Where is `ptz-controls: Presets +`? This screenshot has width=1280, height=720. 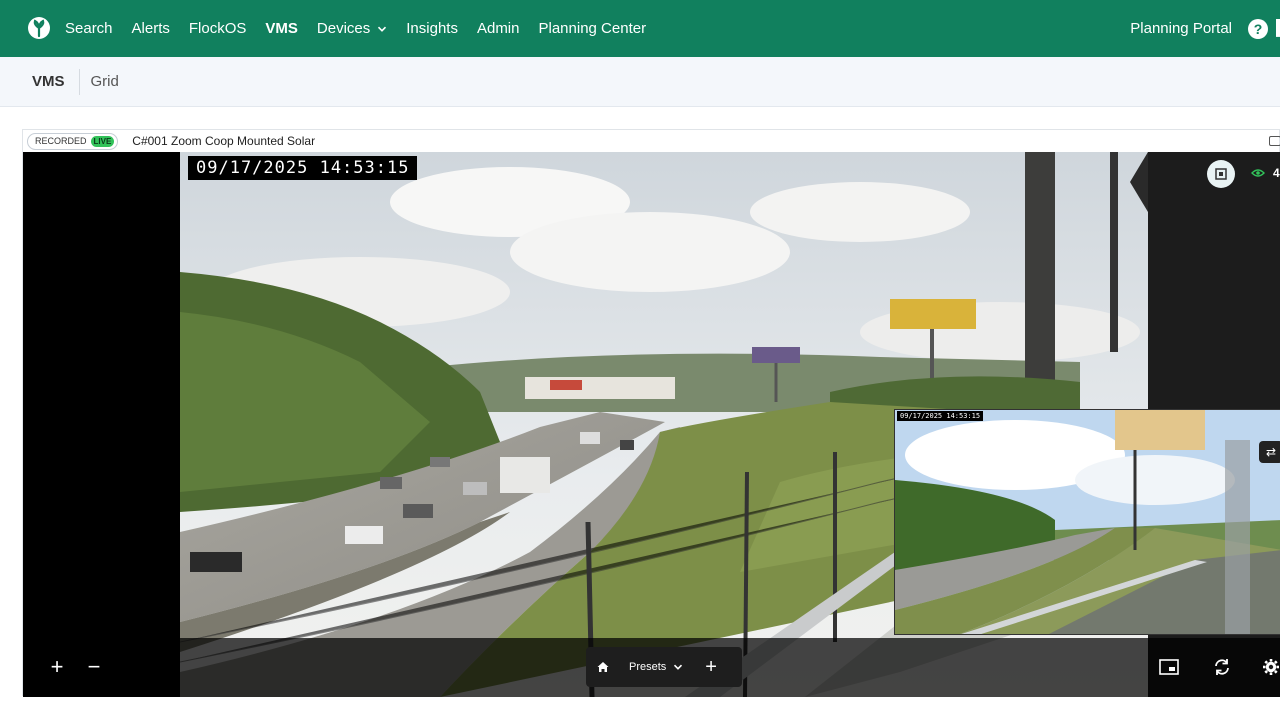 ptz-controls: Presets + is located at coordinates (664, 667).